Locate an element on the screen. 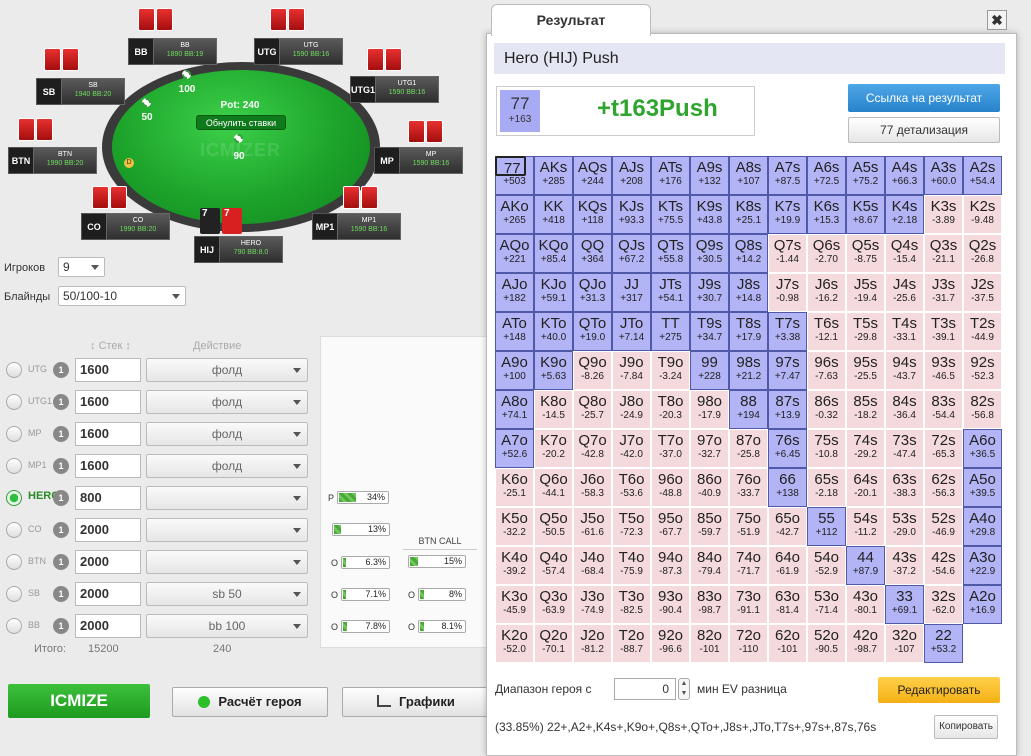 The image size is (1031, 756). range-cell: Q9s +30.5 is located at coordinates (709, 253).